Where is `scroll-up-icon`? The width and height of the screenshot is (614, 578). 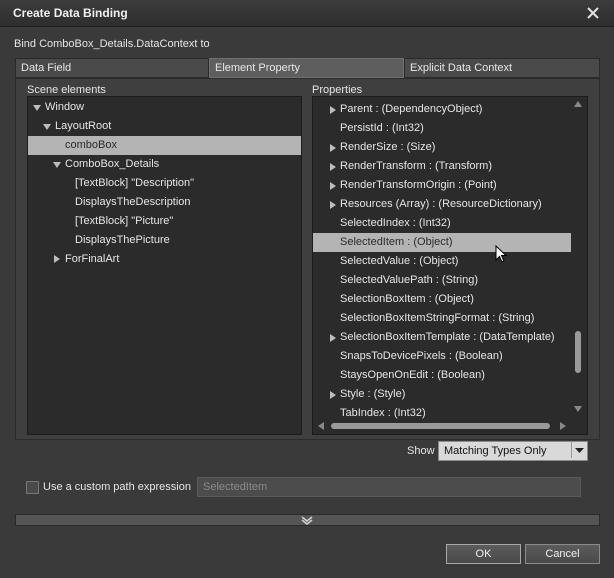
scroll-up-icon is located at coordinates (578, 104).